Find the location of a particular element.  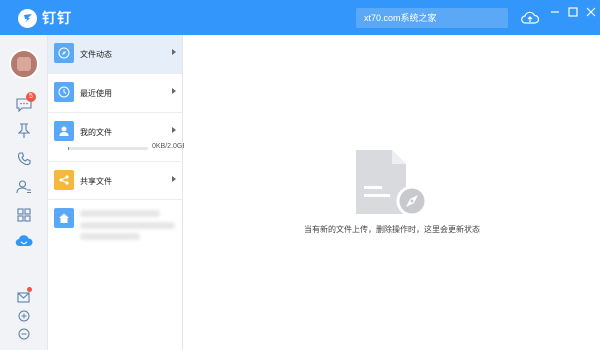

mail-icon is located at coordinates (24, 297).